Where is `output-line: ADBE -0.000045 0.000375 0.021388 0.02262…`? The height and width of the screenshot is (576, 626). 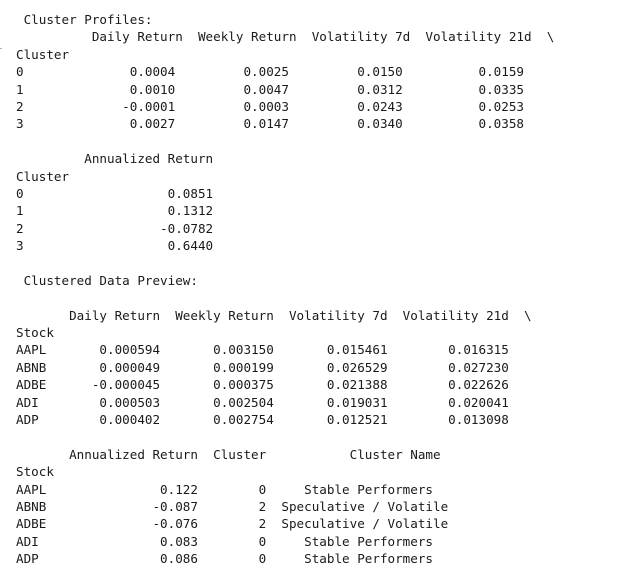
output-line: ADBE -0.000045 0.000375 0.021388 0.02262… is located at coordinates (262, 385).